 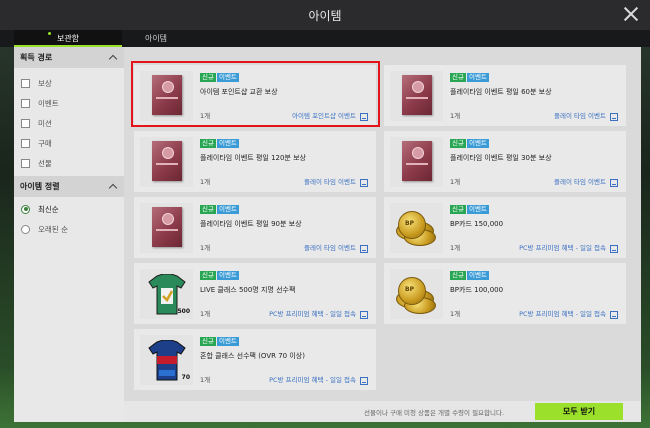 What do you see at coordinates (183, 311) in the screenshot?
I see `pack-number: 500` at bounding box center [183, 311].